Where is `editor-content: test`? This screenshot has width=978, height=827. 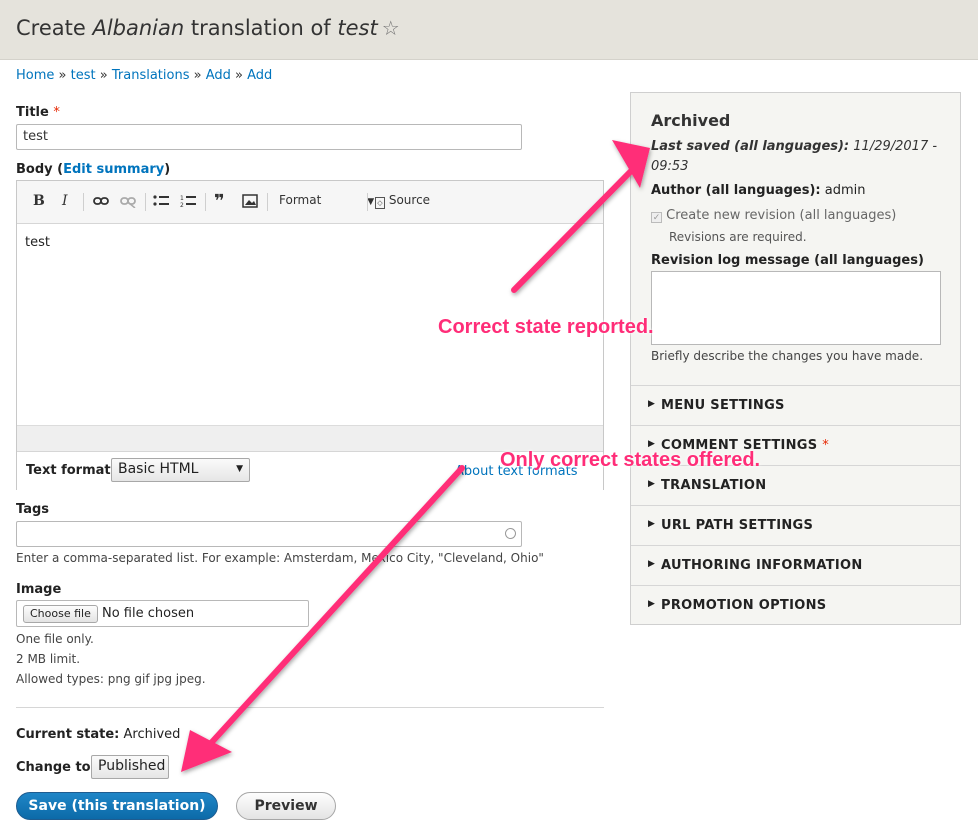
editor-content: test is located at coordinates (37, 242).